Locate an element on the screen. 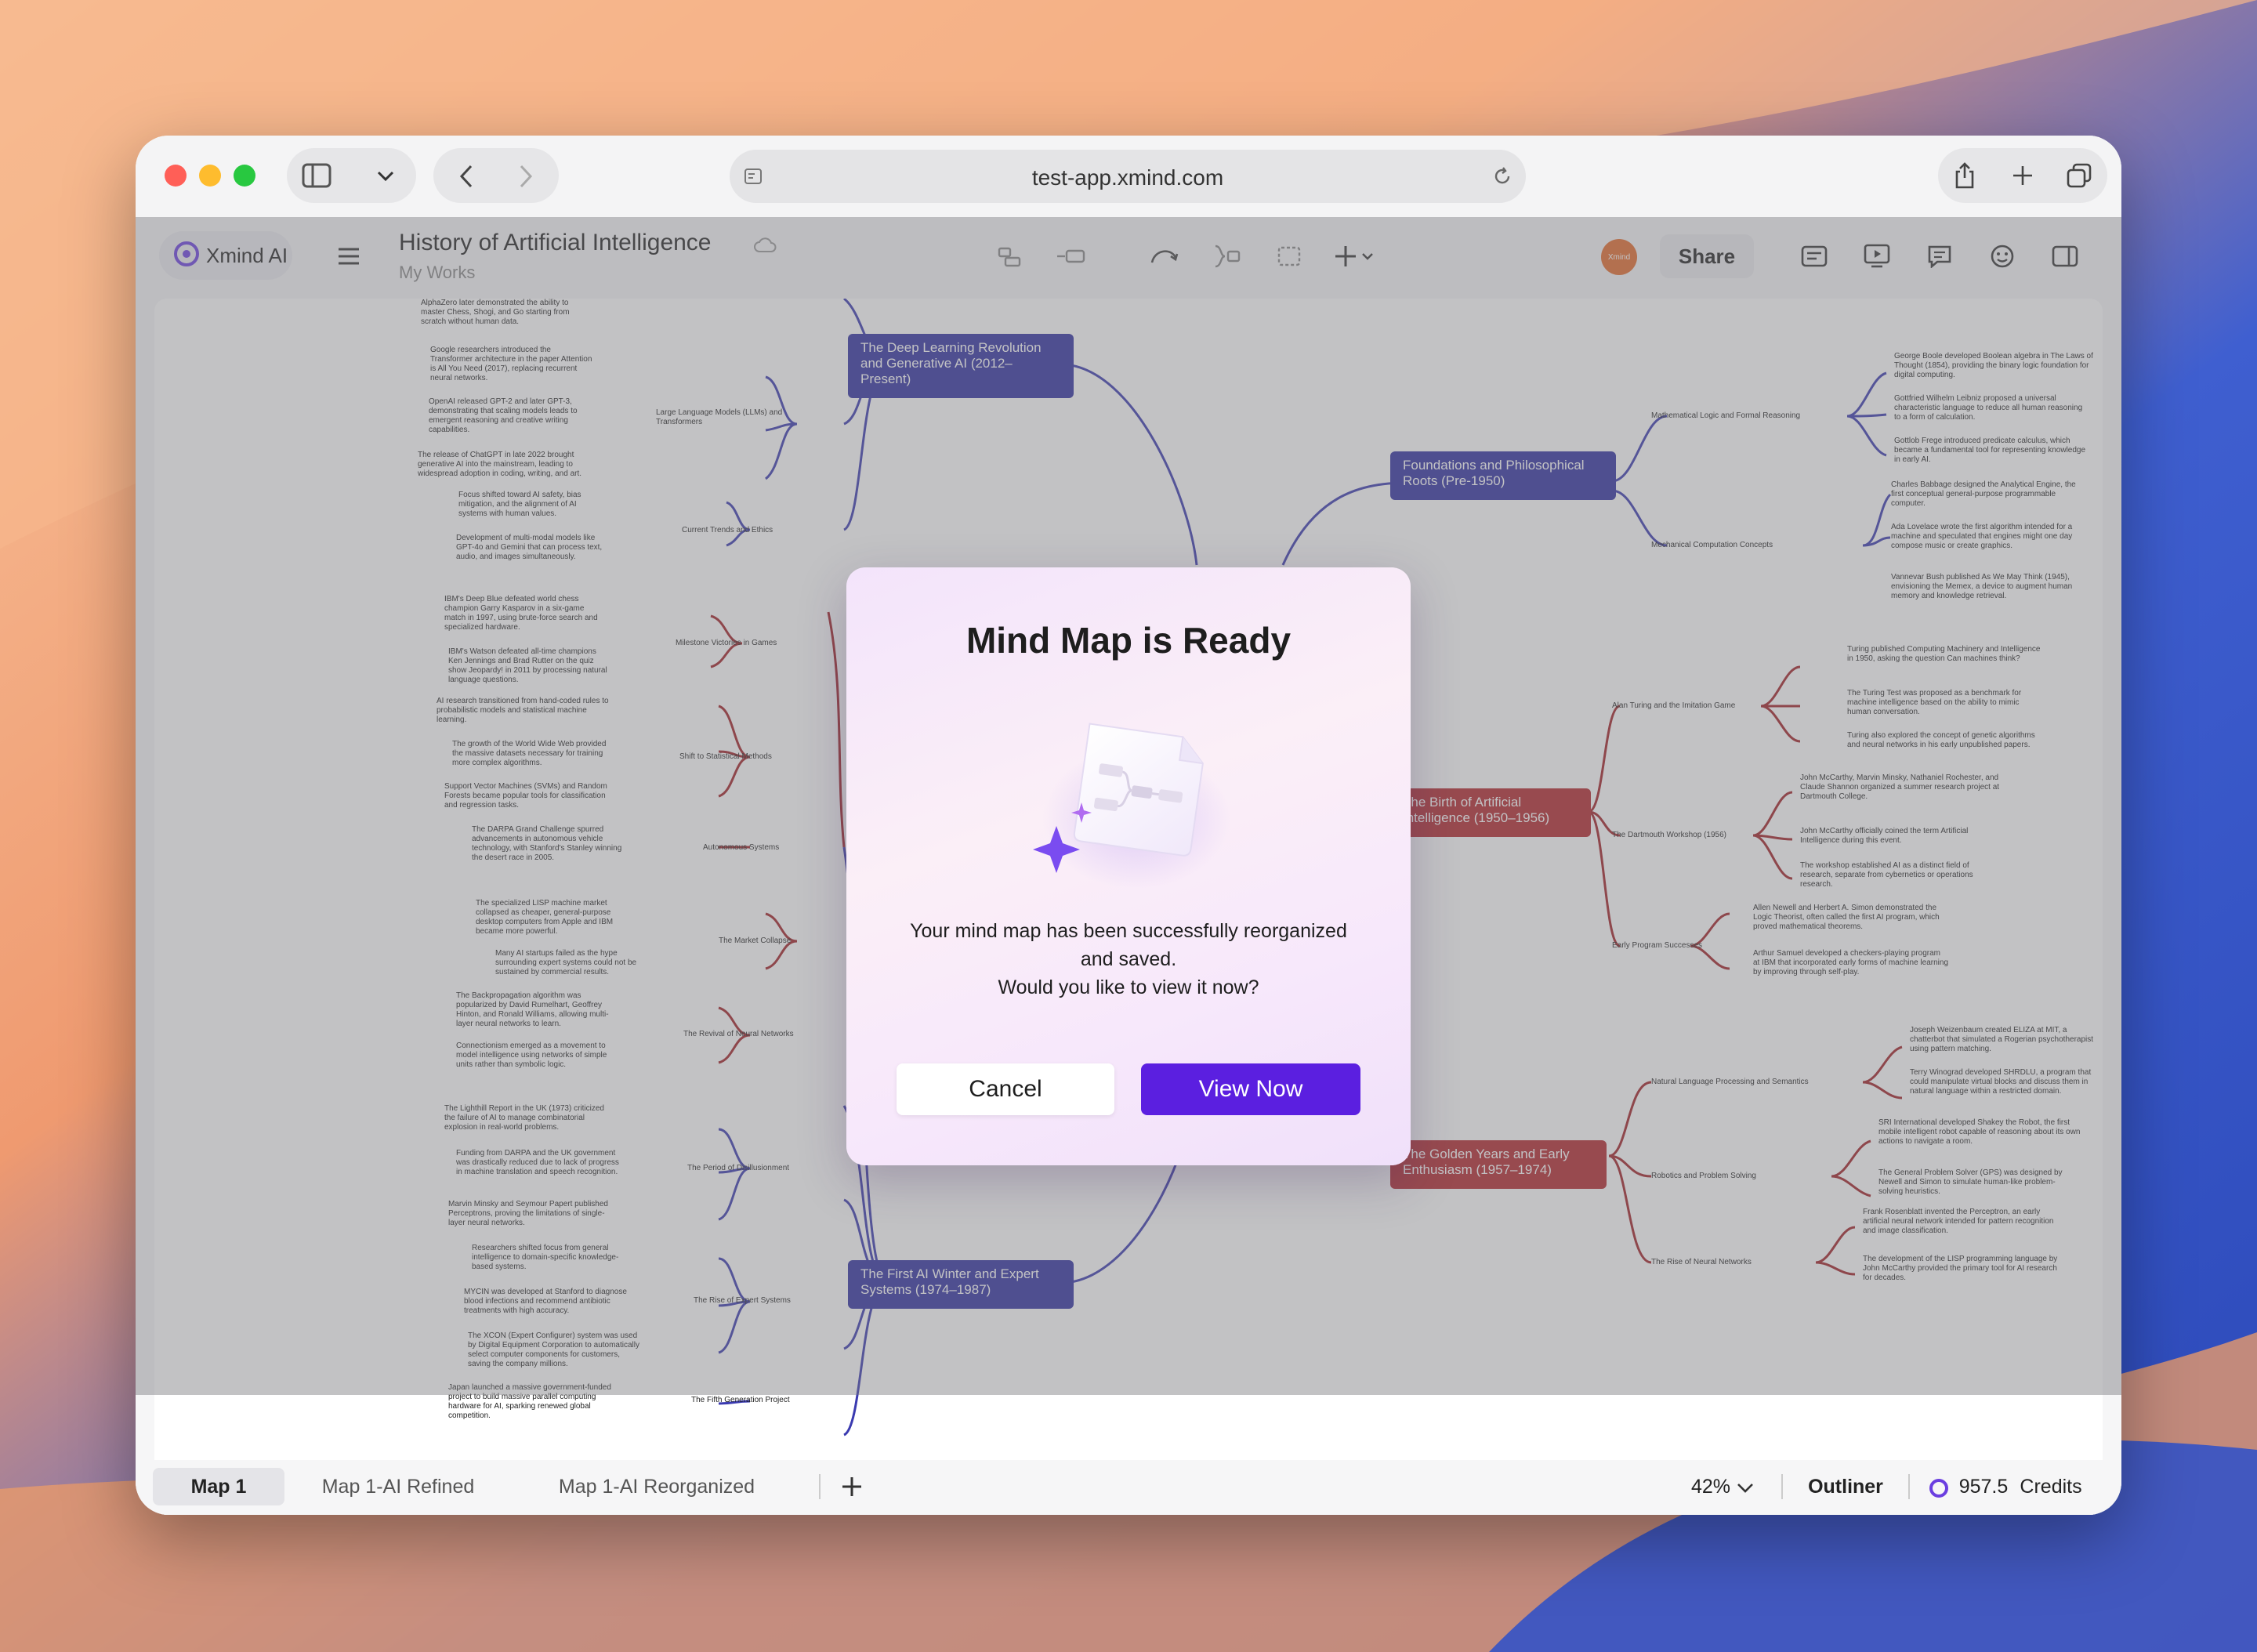 The image size is (2257, 1652). cancel-button: Cancel is located at coordinates (1005, 1089).